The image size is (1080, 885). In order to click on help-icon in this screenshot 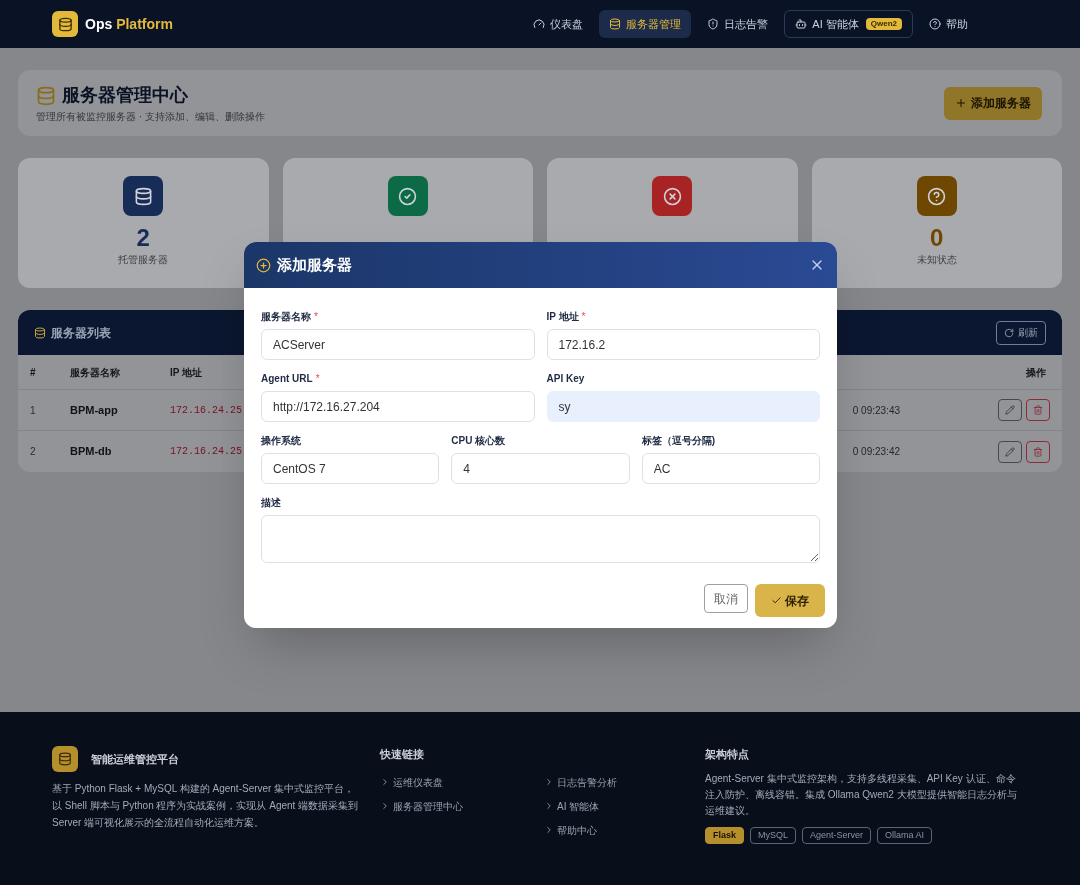, I will do `click(935, 24)`.